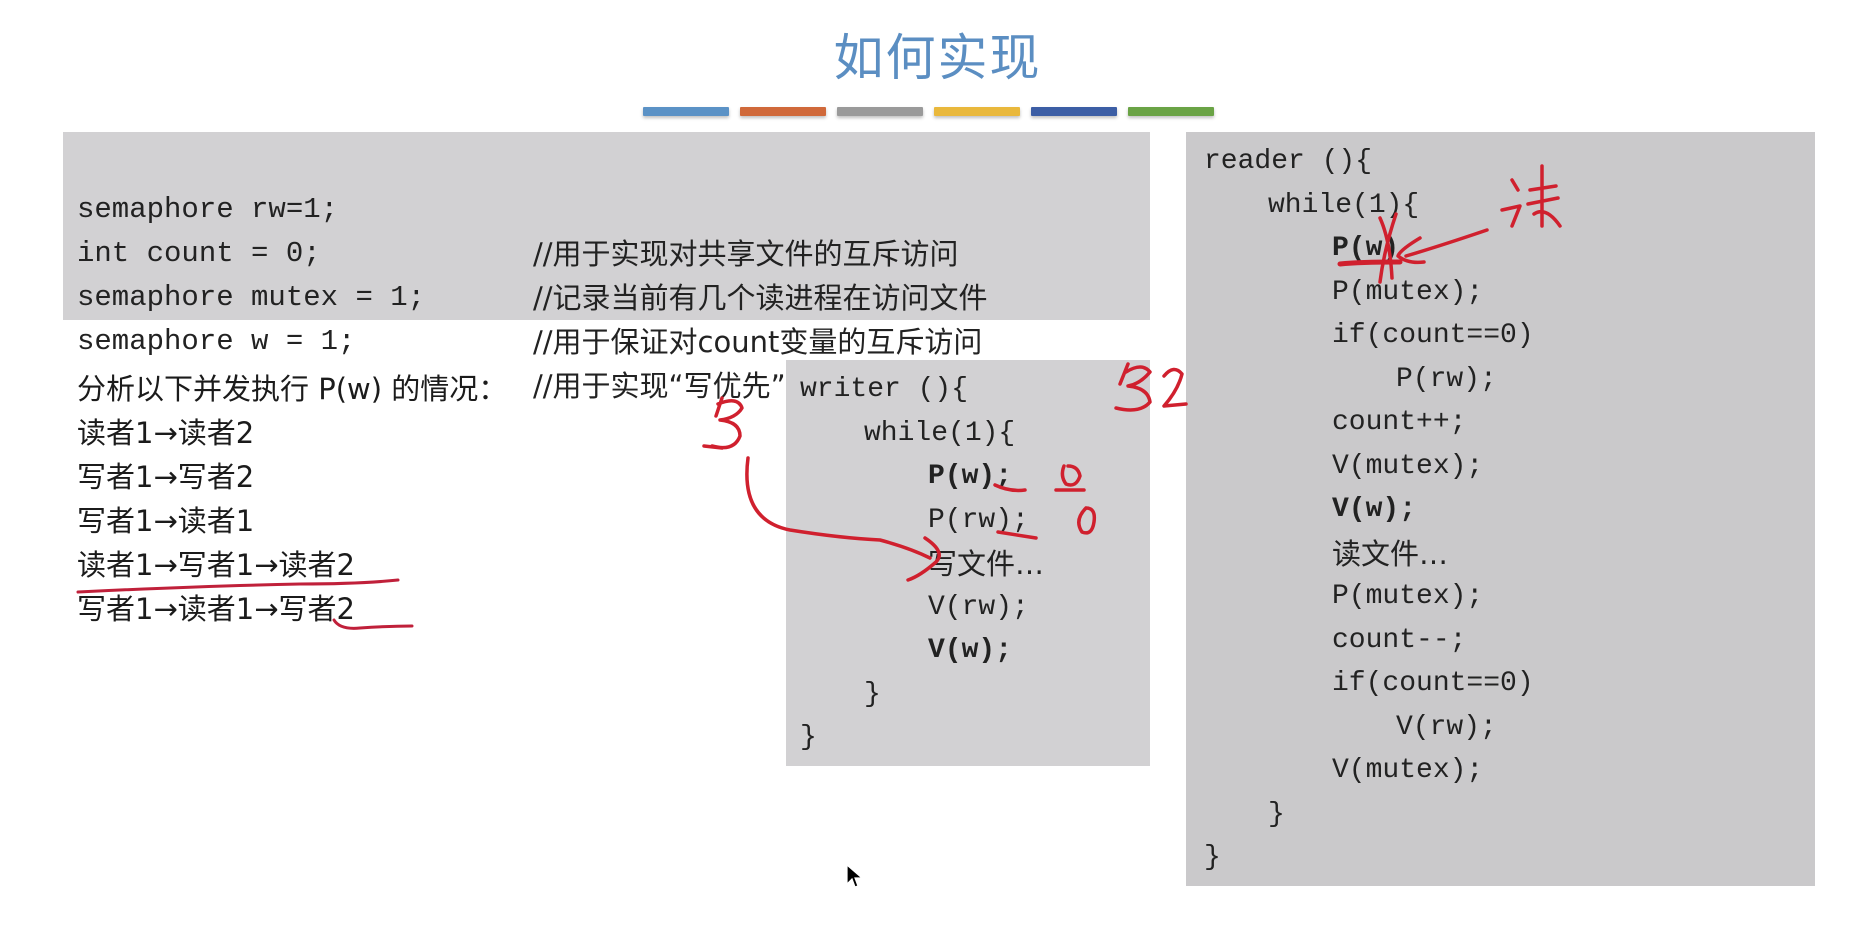  What do you see at coordinates (940, 433) in the screenshot?
I see `writer-code-line: while(1){` at bounding box center [940, 433].